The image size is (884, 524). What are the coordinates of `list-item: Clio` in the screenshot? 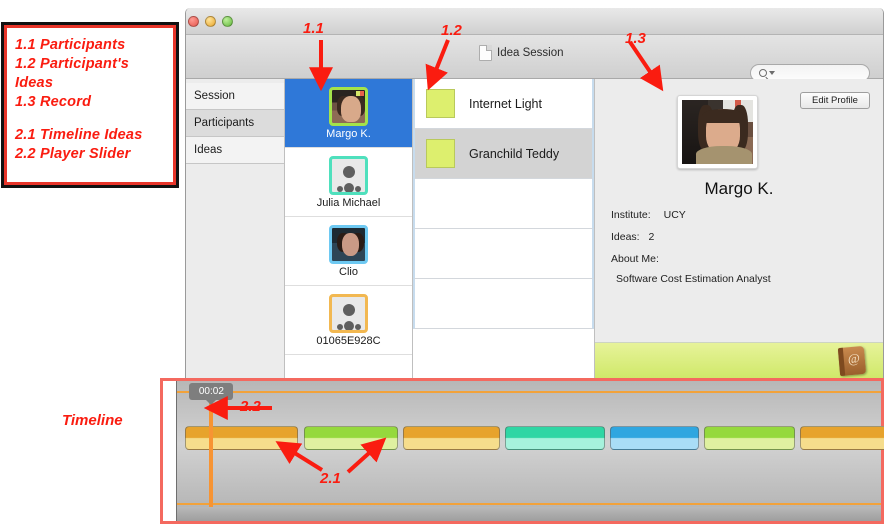 It's located at (348, 251).